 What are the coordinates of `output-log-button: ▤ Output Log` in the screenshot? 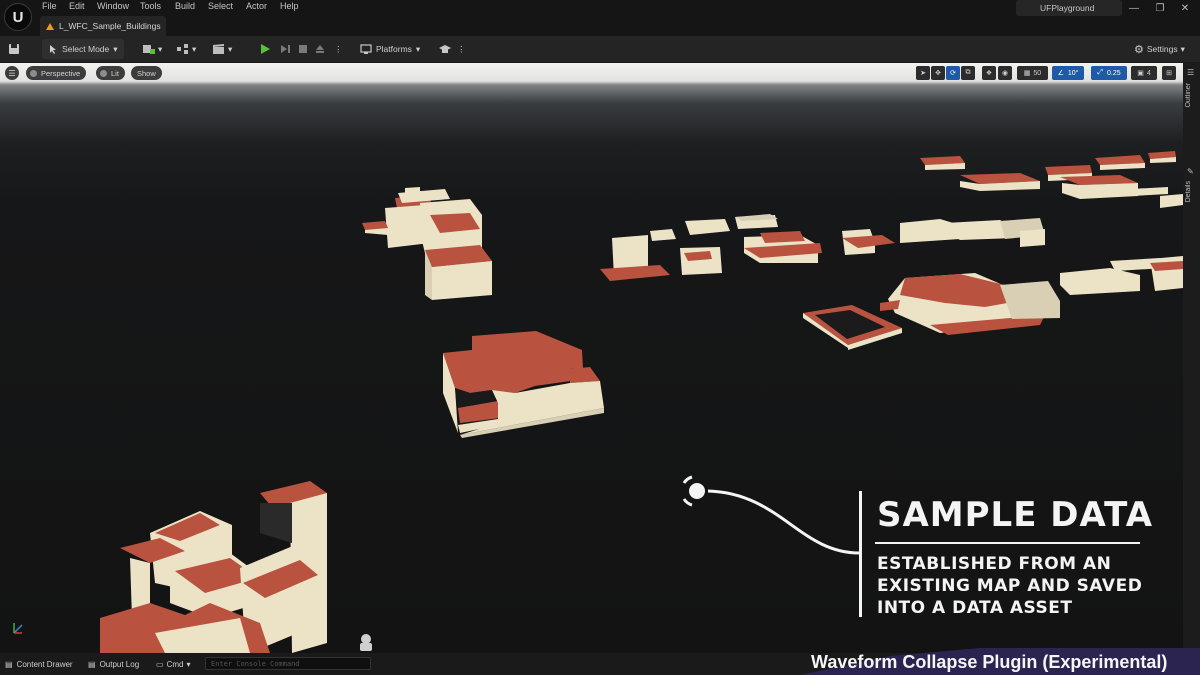 It's located at (113, 664).